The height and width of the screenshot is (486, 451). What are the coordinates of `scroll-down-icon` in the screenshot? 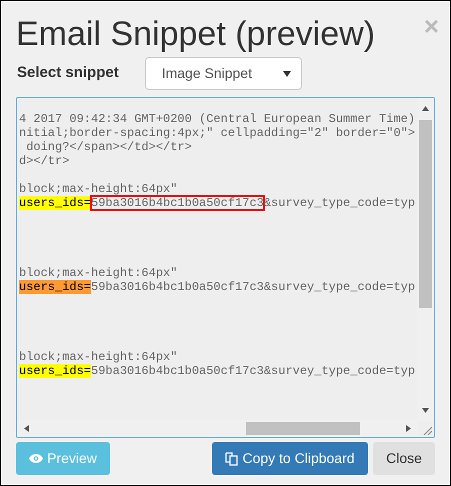 It's located at (425, 410).